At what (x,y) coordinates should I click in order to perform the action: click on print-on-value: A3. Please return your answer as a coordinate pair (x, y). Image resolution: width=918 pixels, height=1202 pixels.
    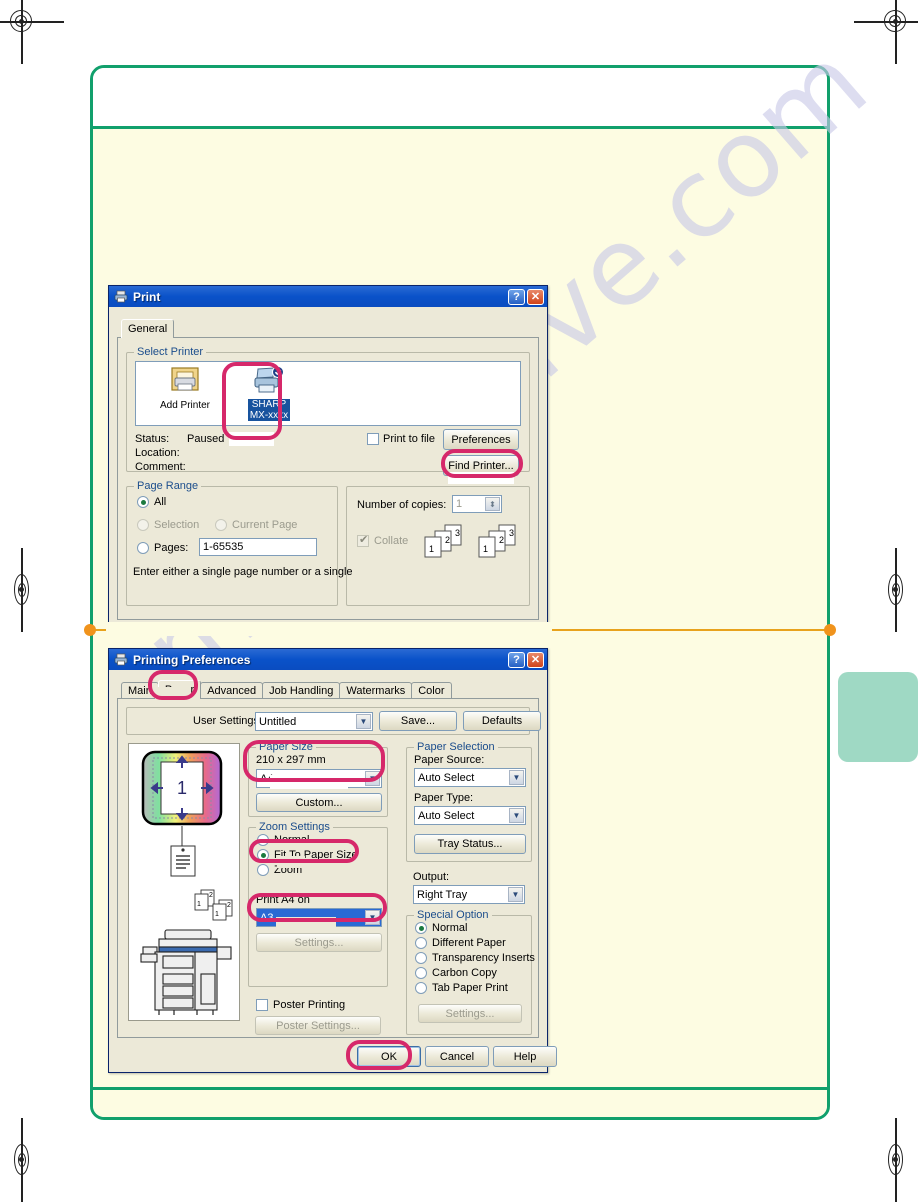
    Looking at the image, I should click on (267, 917).